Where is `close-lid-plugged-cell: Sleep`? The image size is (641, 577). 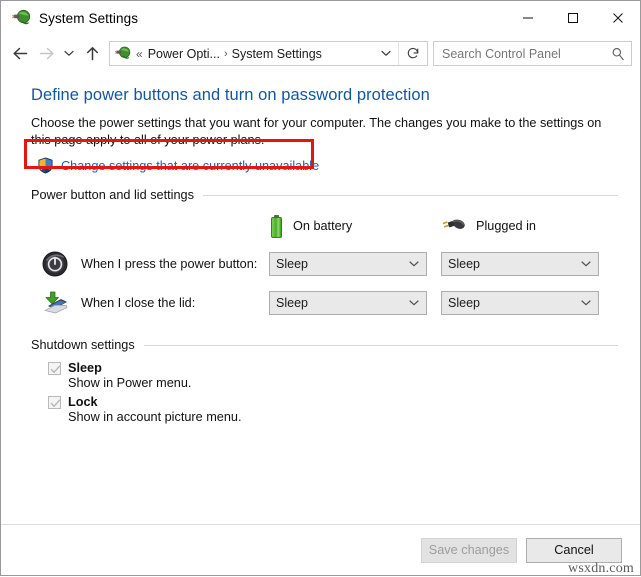
close-lid-plugged-cell: Sleep is located at coordinates (527, 302).